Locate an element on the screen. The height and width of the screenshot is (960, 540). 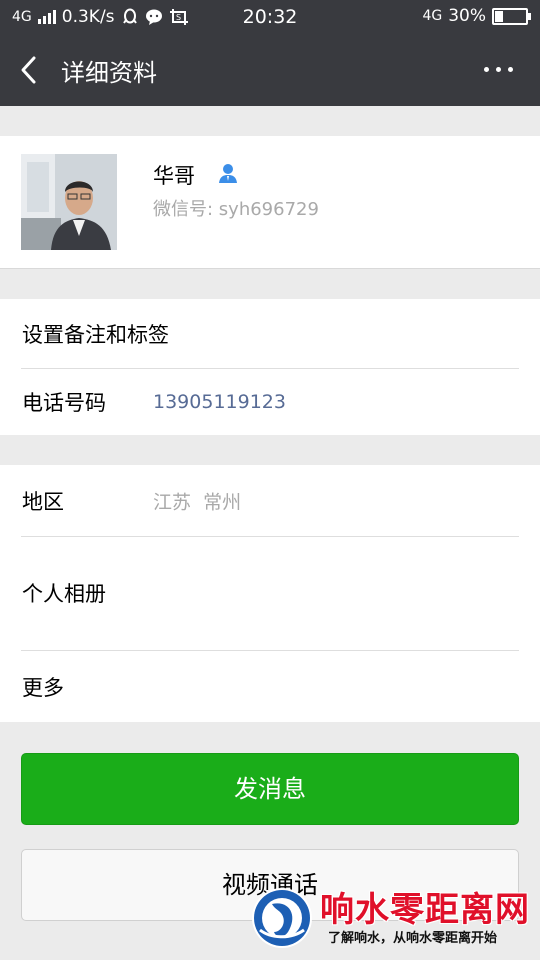
battery-icon is located at coordinates (511, 16).